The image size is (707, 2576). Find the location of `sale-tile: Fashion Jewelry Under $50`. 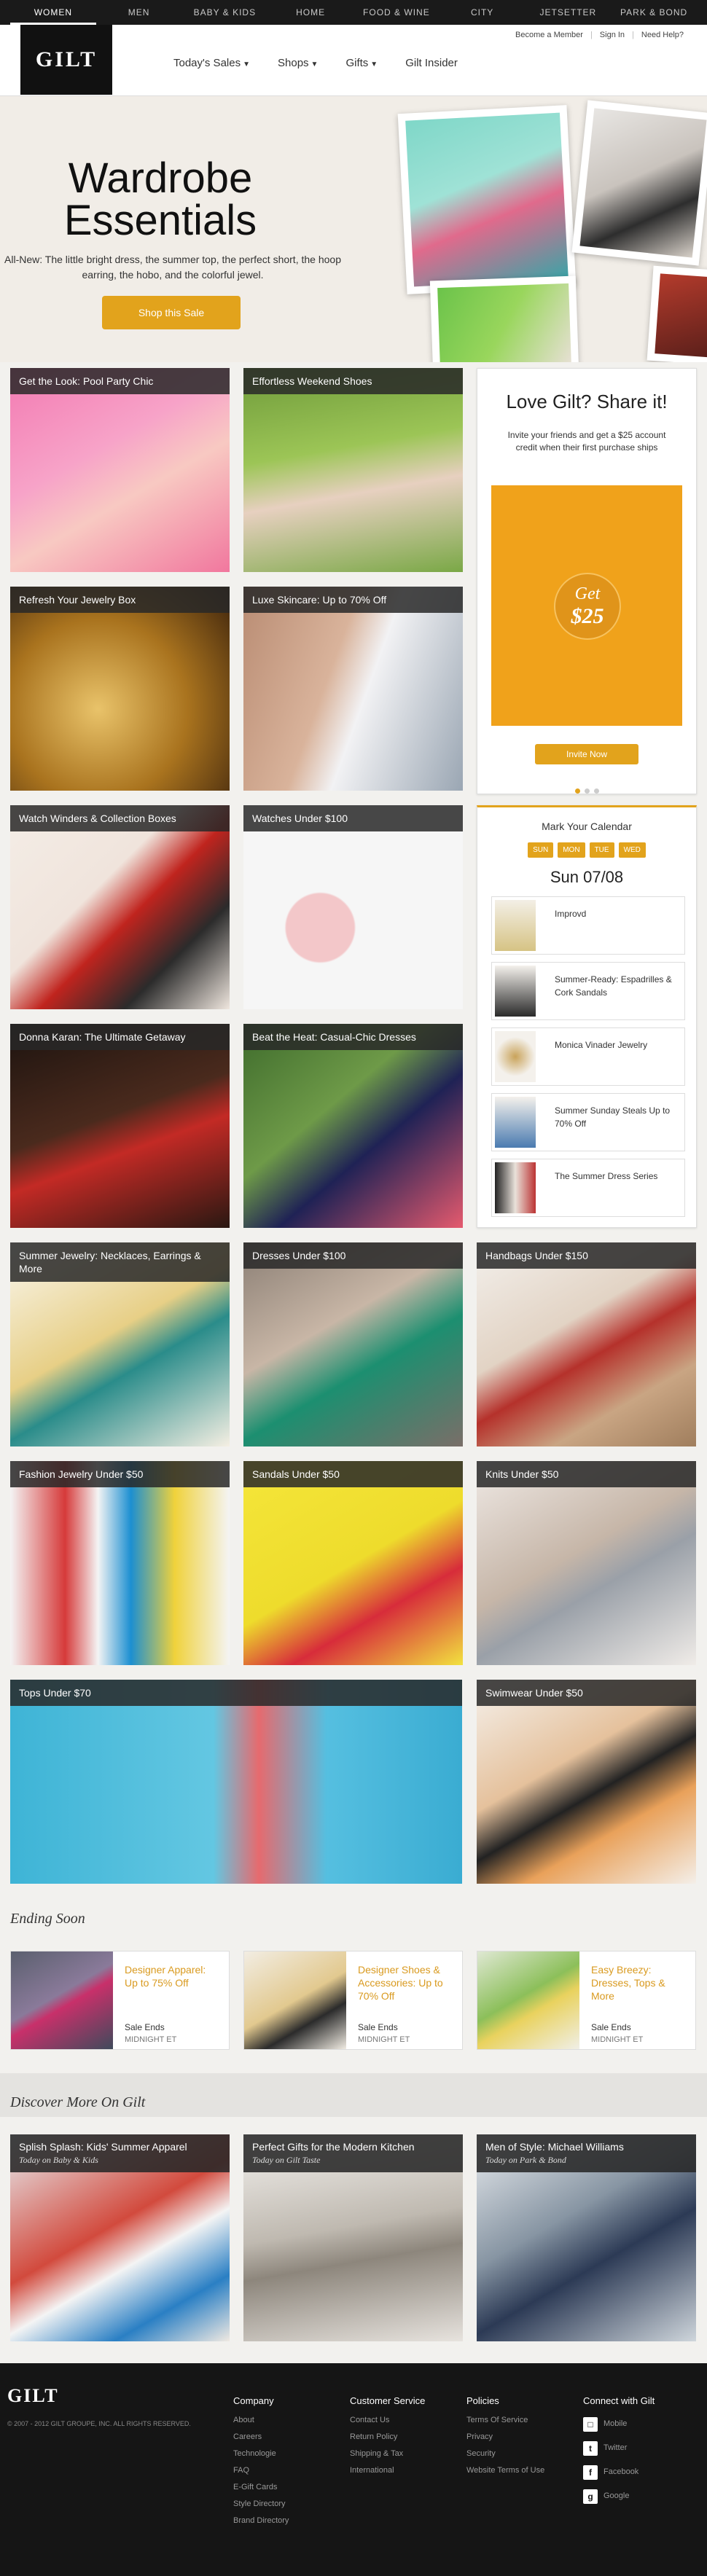

sale-tile: Fashion Jewelry Under $50 is located at coordinates (120, 1563).